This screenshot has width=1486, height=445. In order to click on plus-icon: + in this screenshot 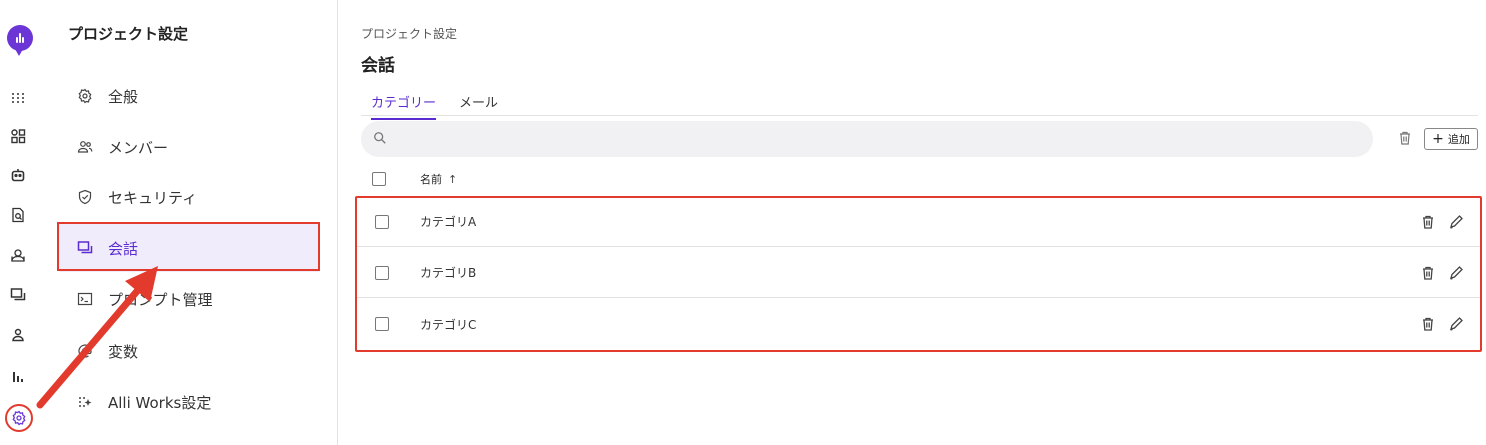, I will do `click(1438, 139)`.